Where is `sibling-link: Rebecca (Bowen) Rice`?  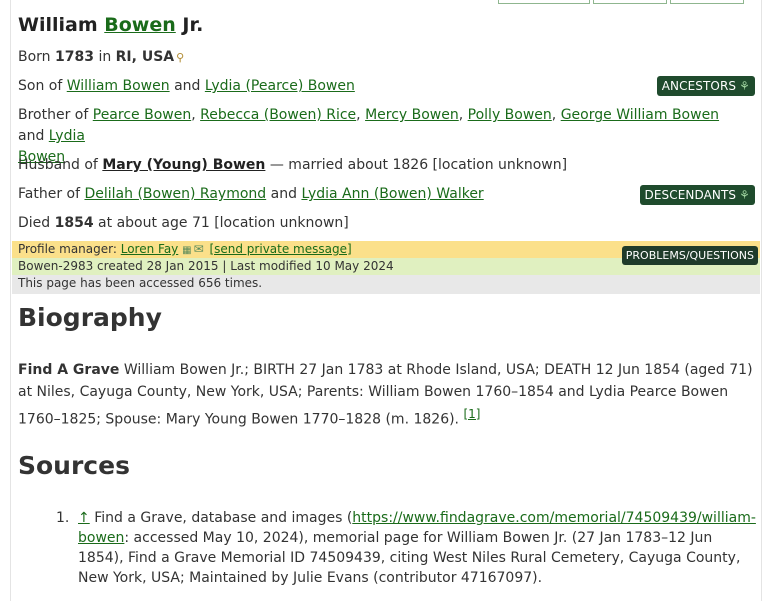 sibling-link: Rebecca (Bowen) Rice is located at coordinates (278, 115).